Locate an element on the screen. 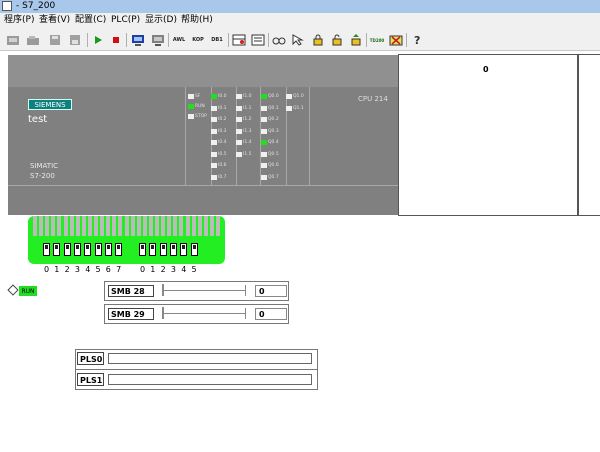  save-icon is located at coordinates (55, 40).